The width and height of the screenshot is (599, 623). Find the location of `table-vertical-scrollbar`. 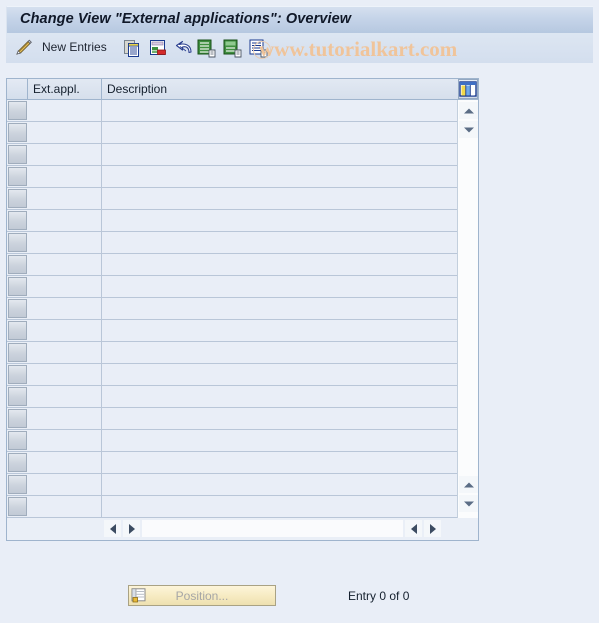

table-vertical-scrollbar is located at coordinates (467, 309).